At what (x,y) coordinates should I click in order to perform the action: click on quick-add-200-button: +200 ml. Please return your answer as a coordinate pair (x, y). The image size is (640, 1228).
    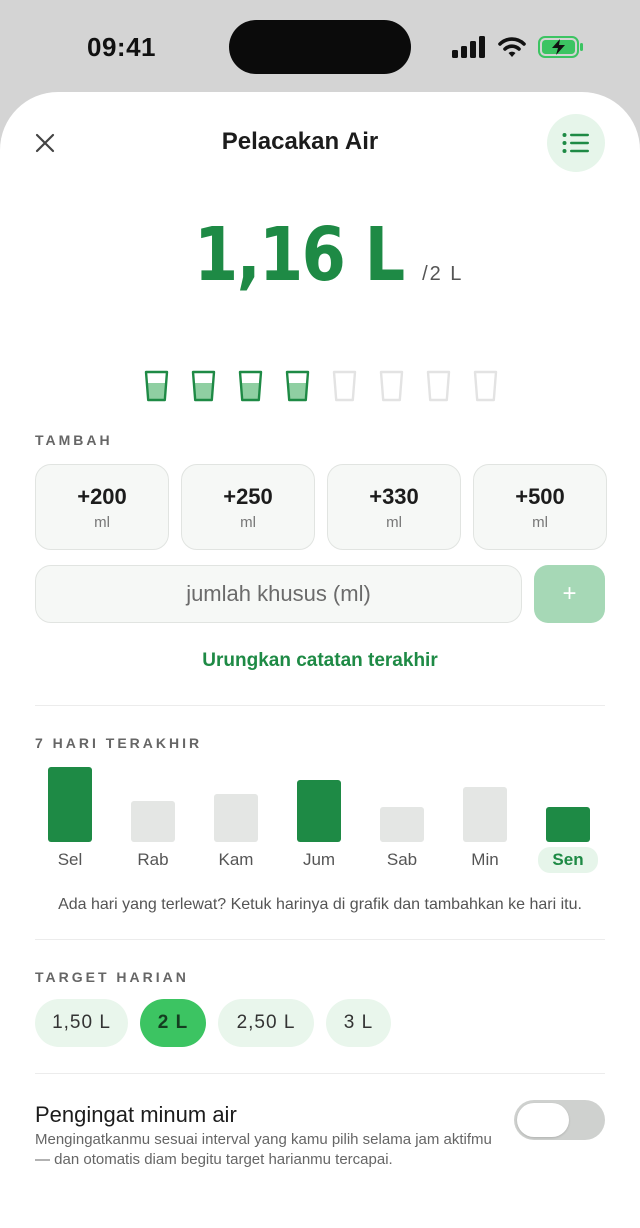
    Looking at the image, I should click on (102, 507).